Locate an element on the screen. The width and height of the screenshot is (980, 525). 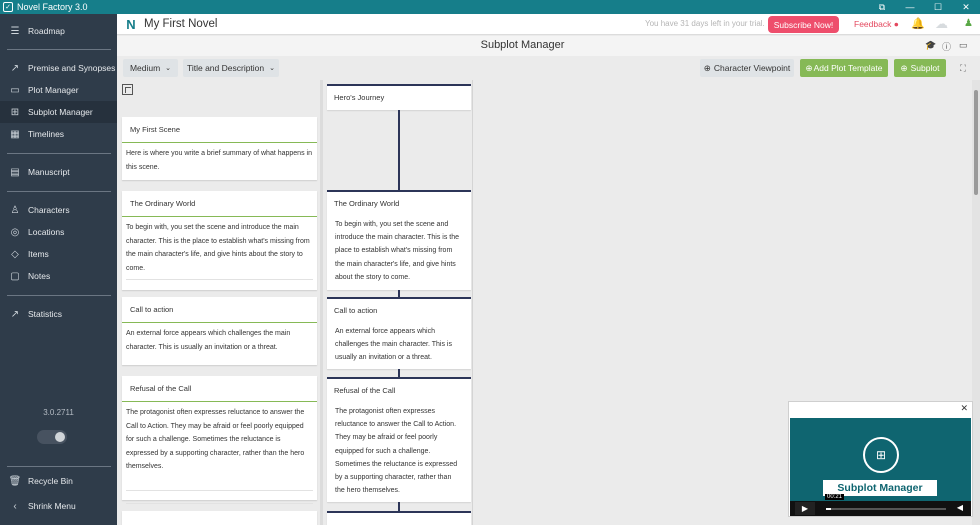
sidebar-item-notes: ▢ Notes is located at coordinates (58, 276).